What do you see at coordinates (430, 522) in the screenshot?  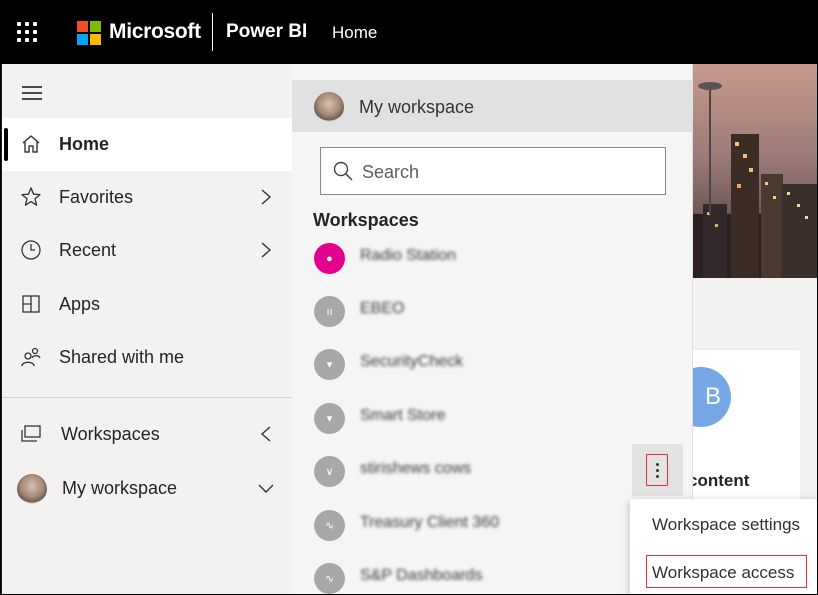 I see `workspace-name: Treasury Client 360` at bounding box center [430, 522].